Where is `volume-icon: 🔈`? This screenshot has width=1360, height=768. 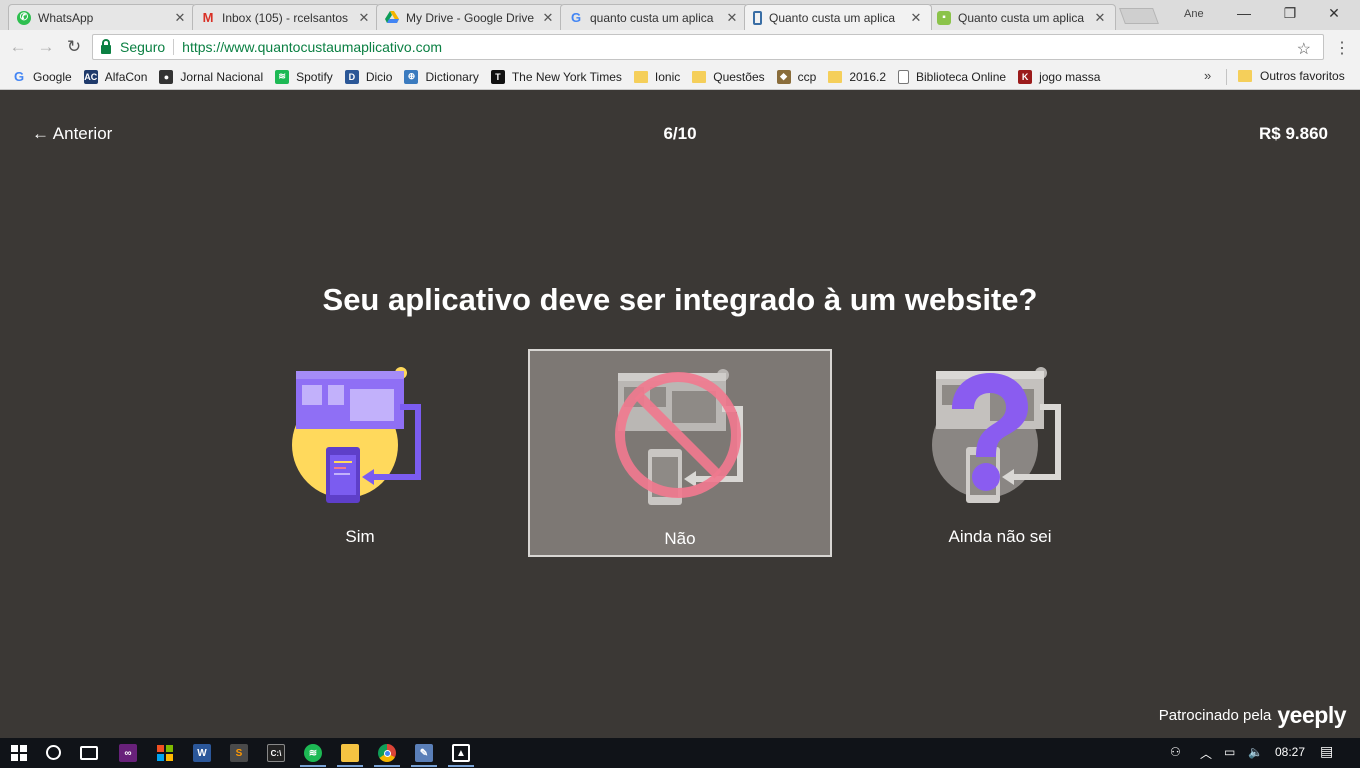 volume-icon: 🔈 is located at coordinates (1255, 752).